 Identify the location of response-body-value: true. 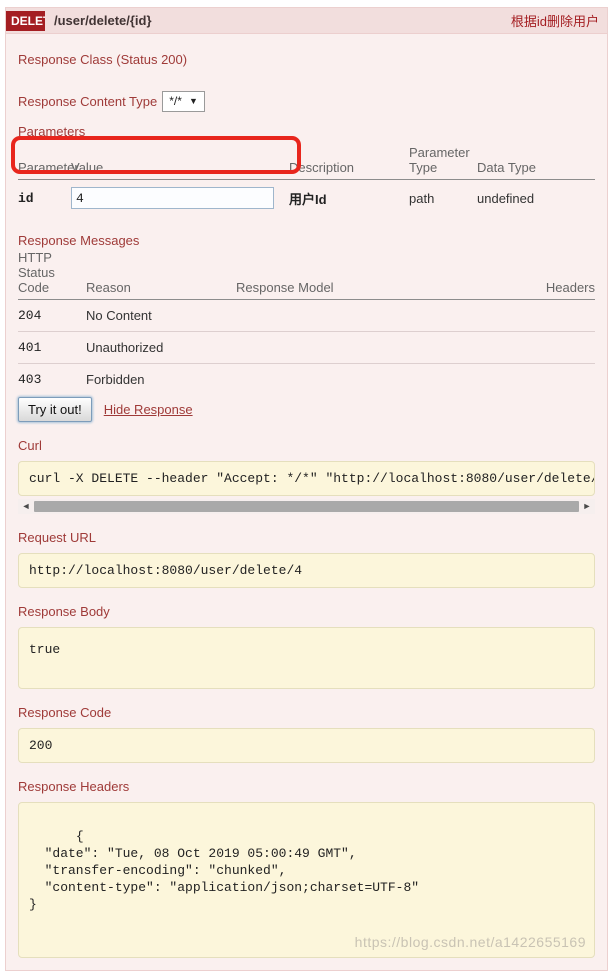
(306, 658).